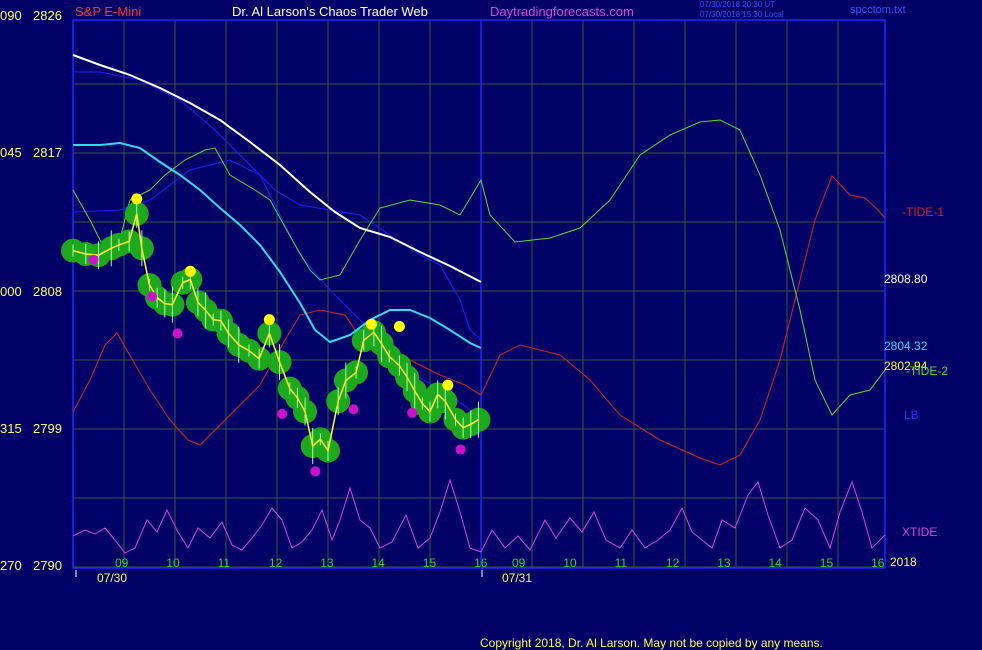  Describe the element at coordinates (11, 152) in the screenshot. I see `y-outer-tick-label: 045` at that location.